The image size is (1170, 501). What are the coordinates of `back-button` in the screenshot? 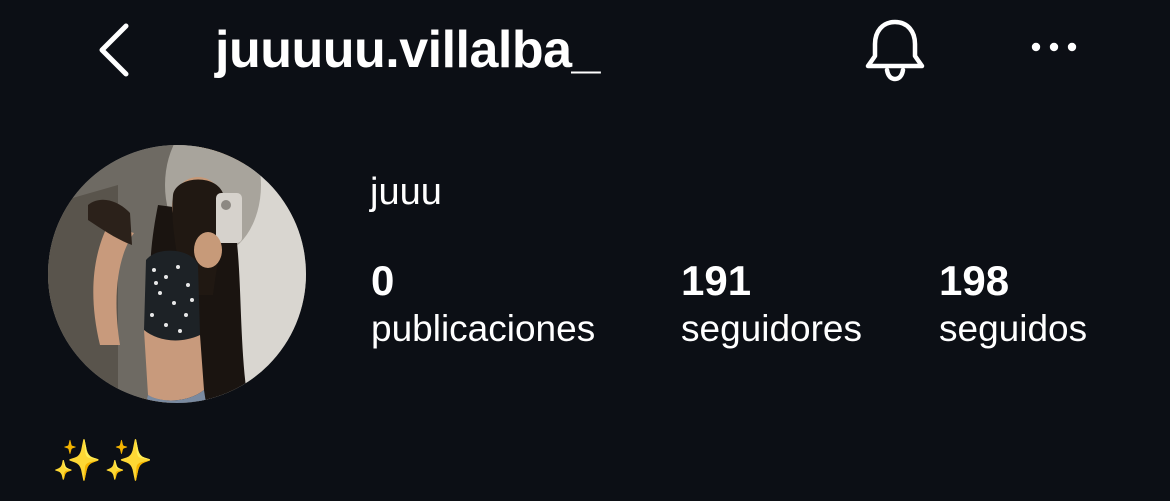 It's located at (115, 50).